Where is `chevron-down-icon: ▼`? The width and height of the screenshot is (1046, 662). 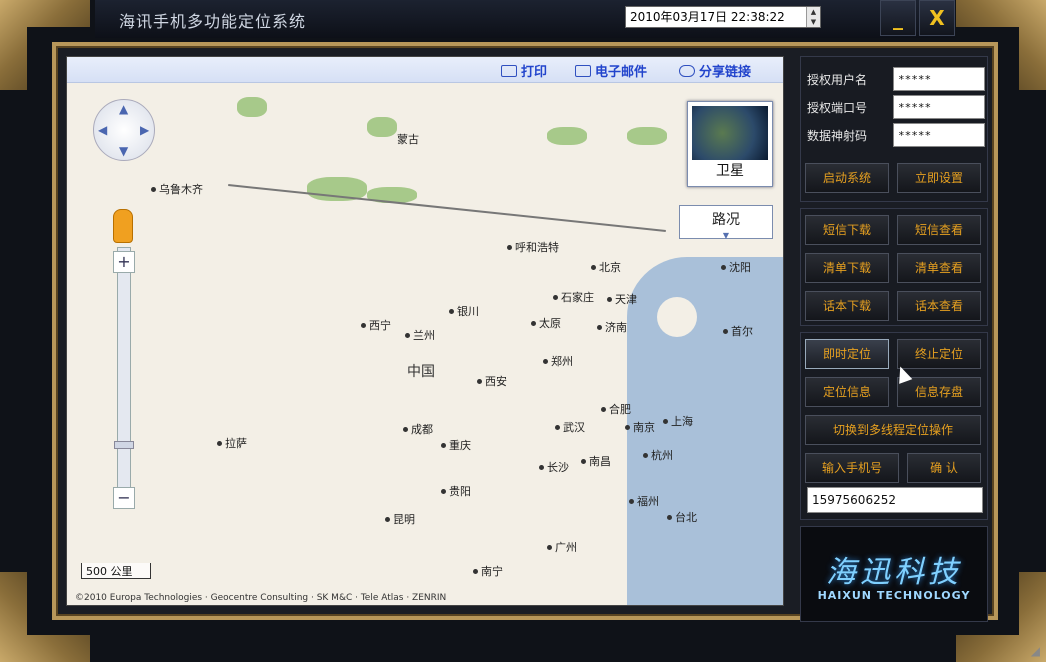 chevron-down-icon: ▼ is located at coordinates (726, 235).